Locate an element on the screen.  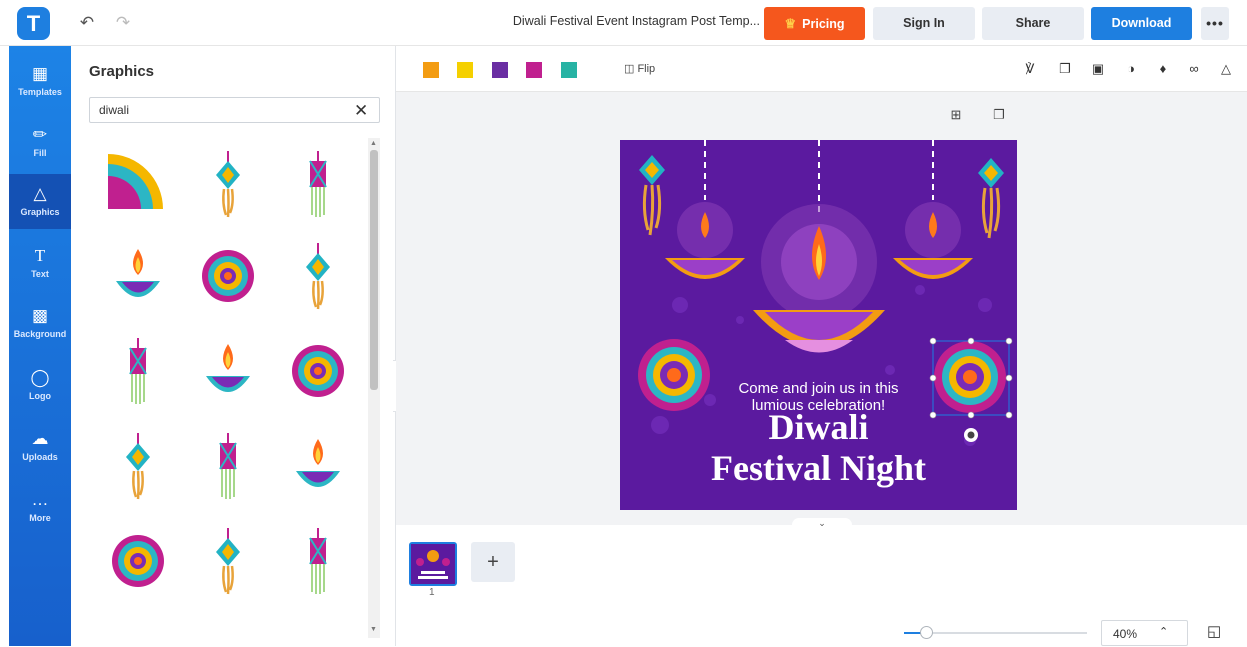
pricing-label: Pricing is located at coordinates (823, 24).